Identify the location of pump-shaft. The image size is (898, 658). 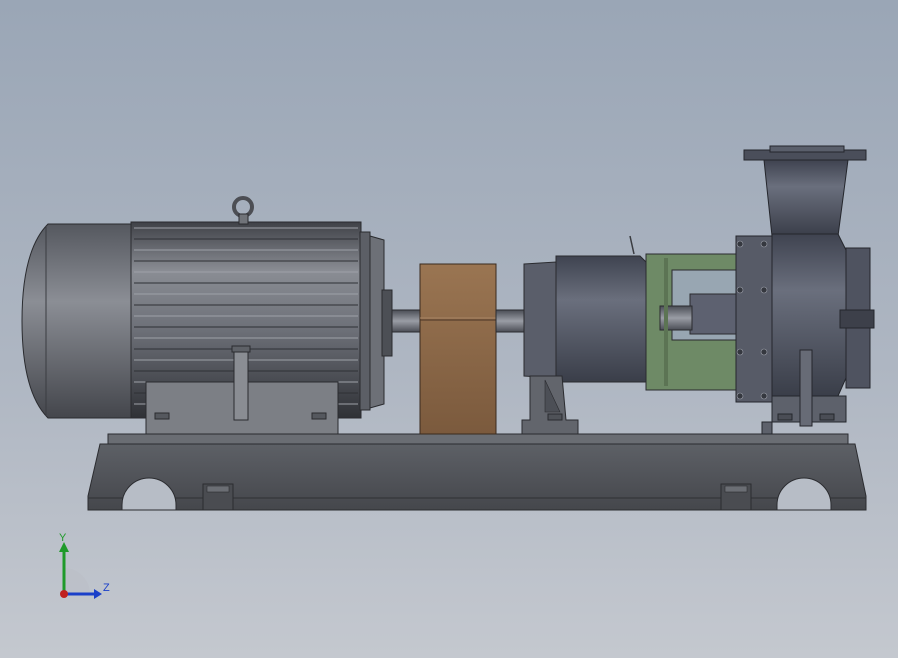
(511, 321).